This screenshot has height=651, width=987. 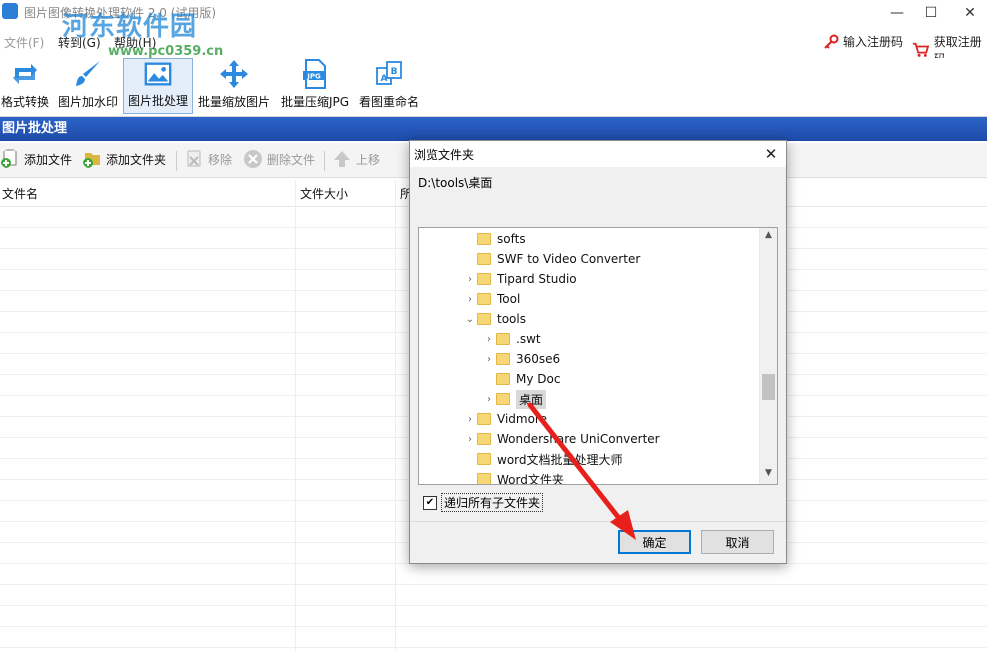 What do you see at coordinates (368, 159) in the screenshot?
I see `move-up-label: 上移` at bounding box center [368, 159].